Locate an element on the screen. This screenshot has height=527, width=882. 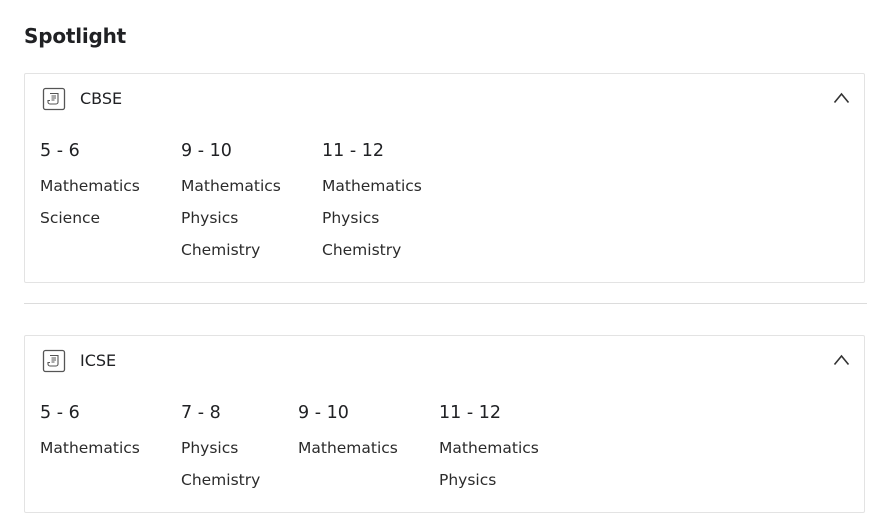
grade-group: 9 - 10 Mathematics Physics Chemistry is located at coordinates (231, 202).